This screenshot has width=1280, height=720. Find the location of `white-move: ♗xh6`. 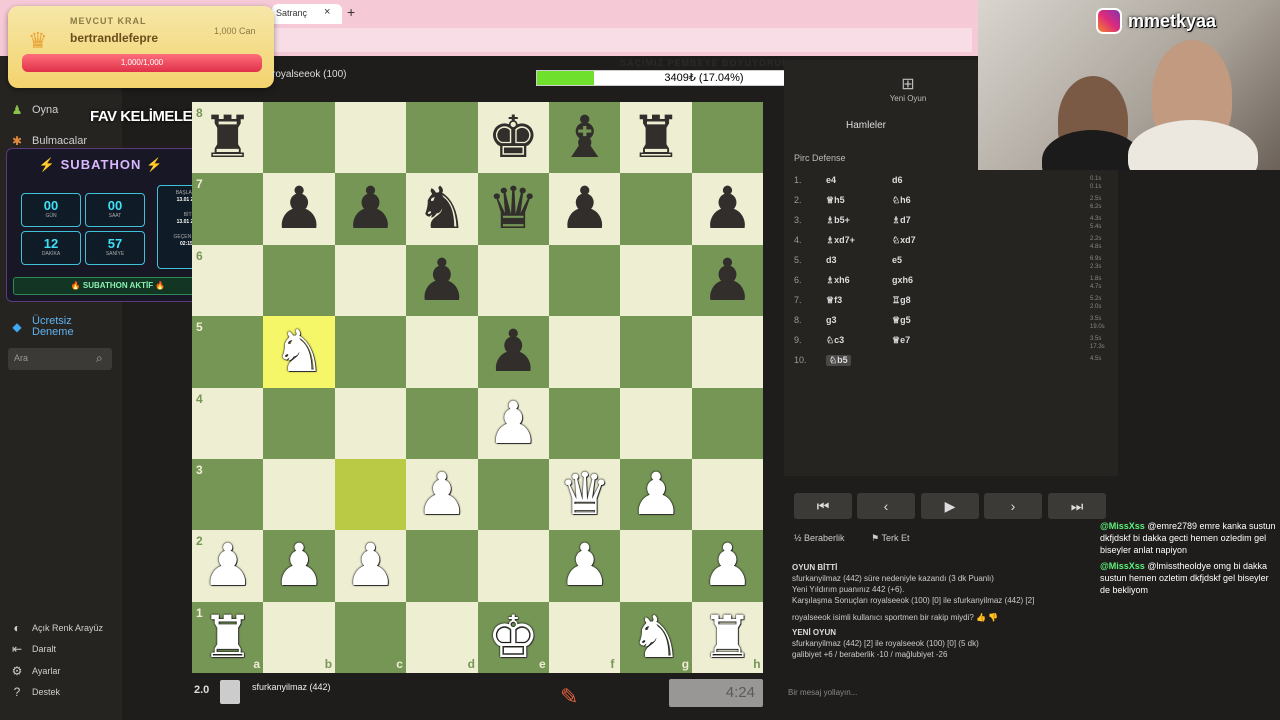

white-move: ♗xh6 is located at coordinates (838, 280).